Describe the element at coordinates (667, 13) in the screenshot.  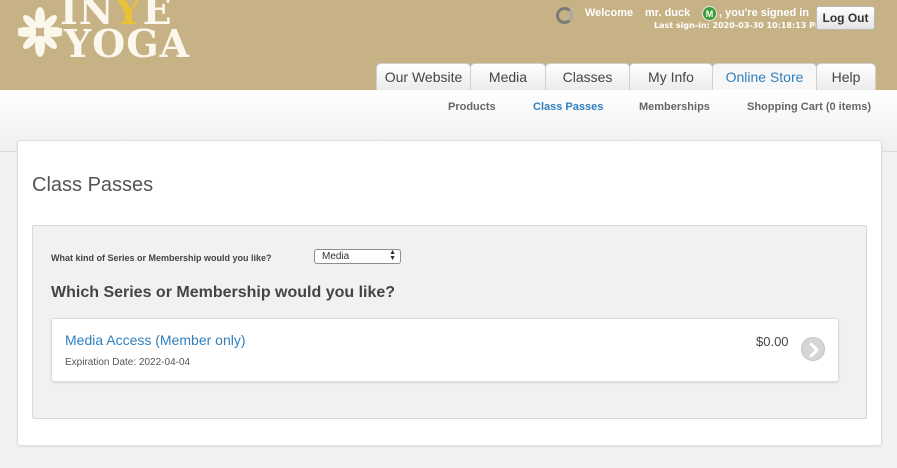
I see `username-link: mr. duck` at that location.